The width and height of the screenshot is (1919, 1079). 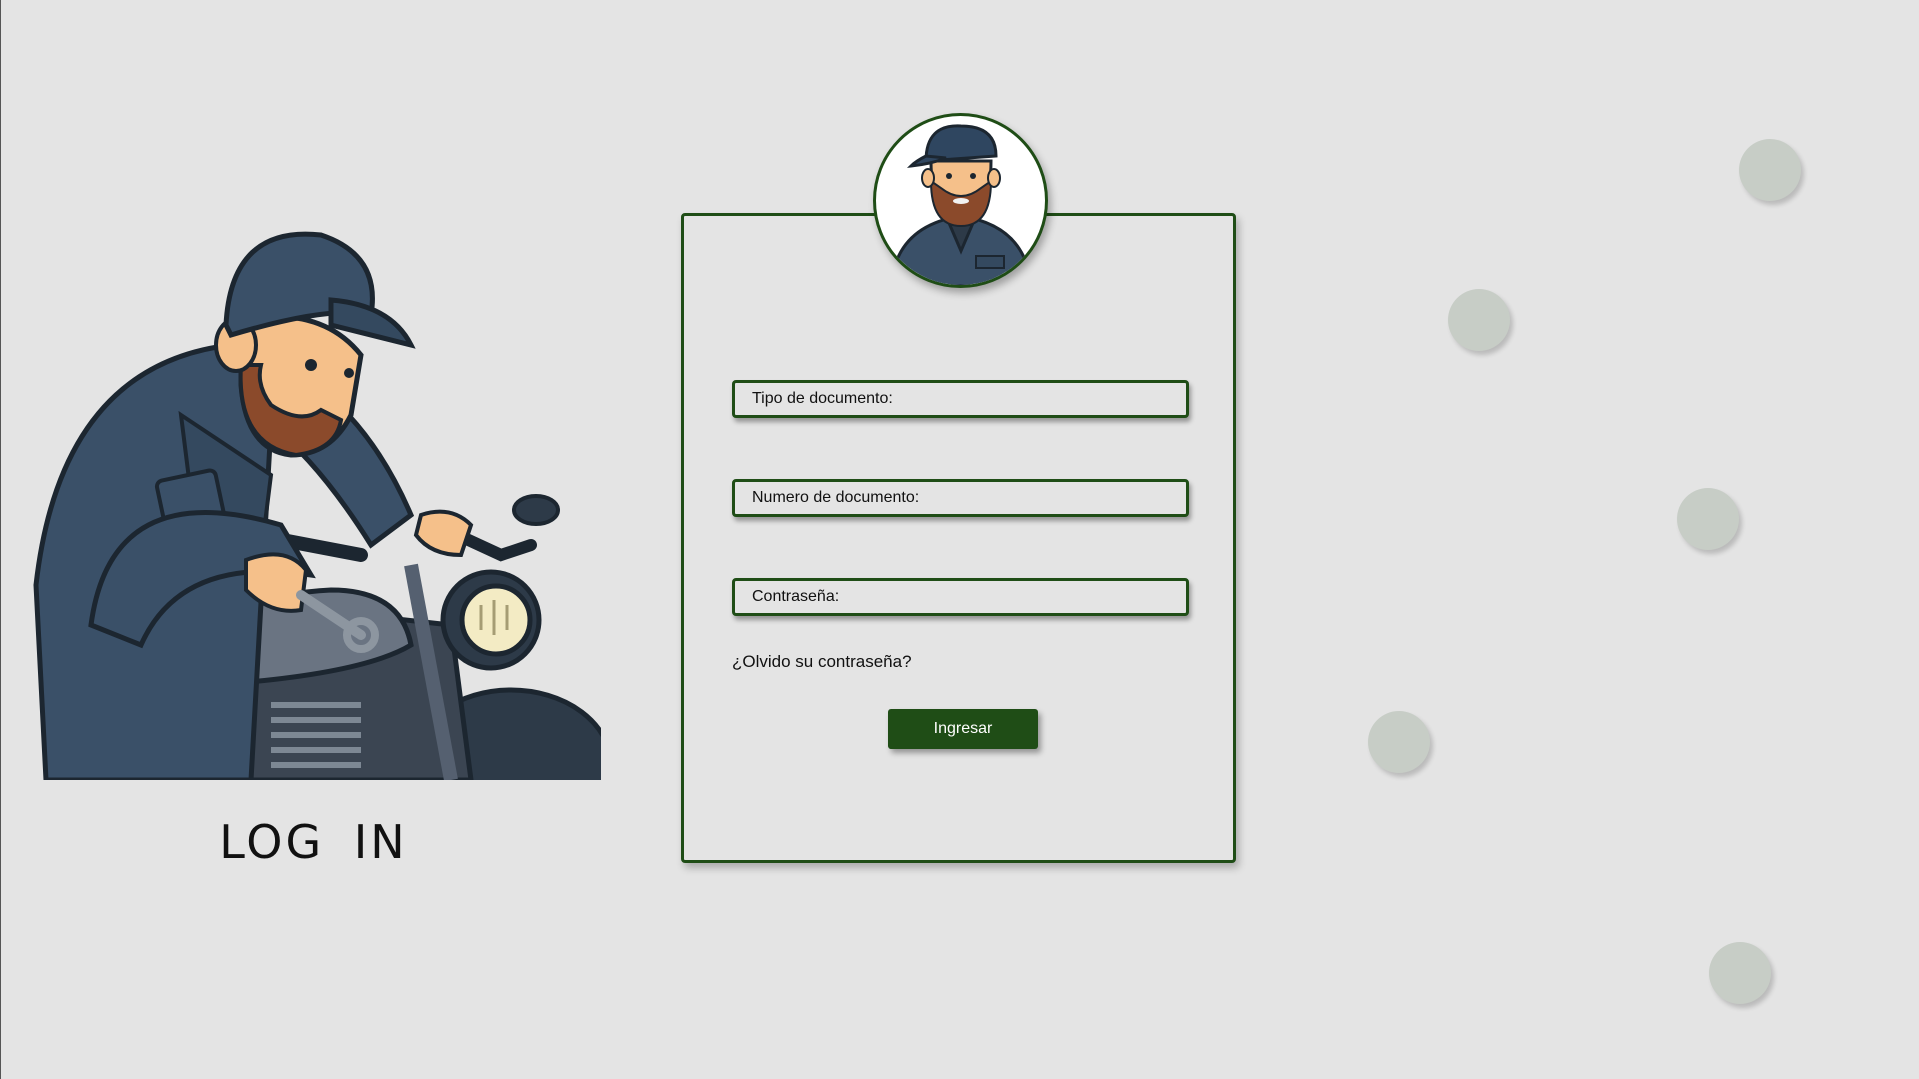 I want to click on login-submit-button: Ingresar, so click(x=963, y=729).